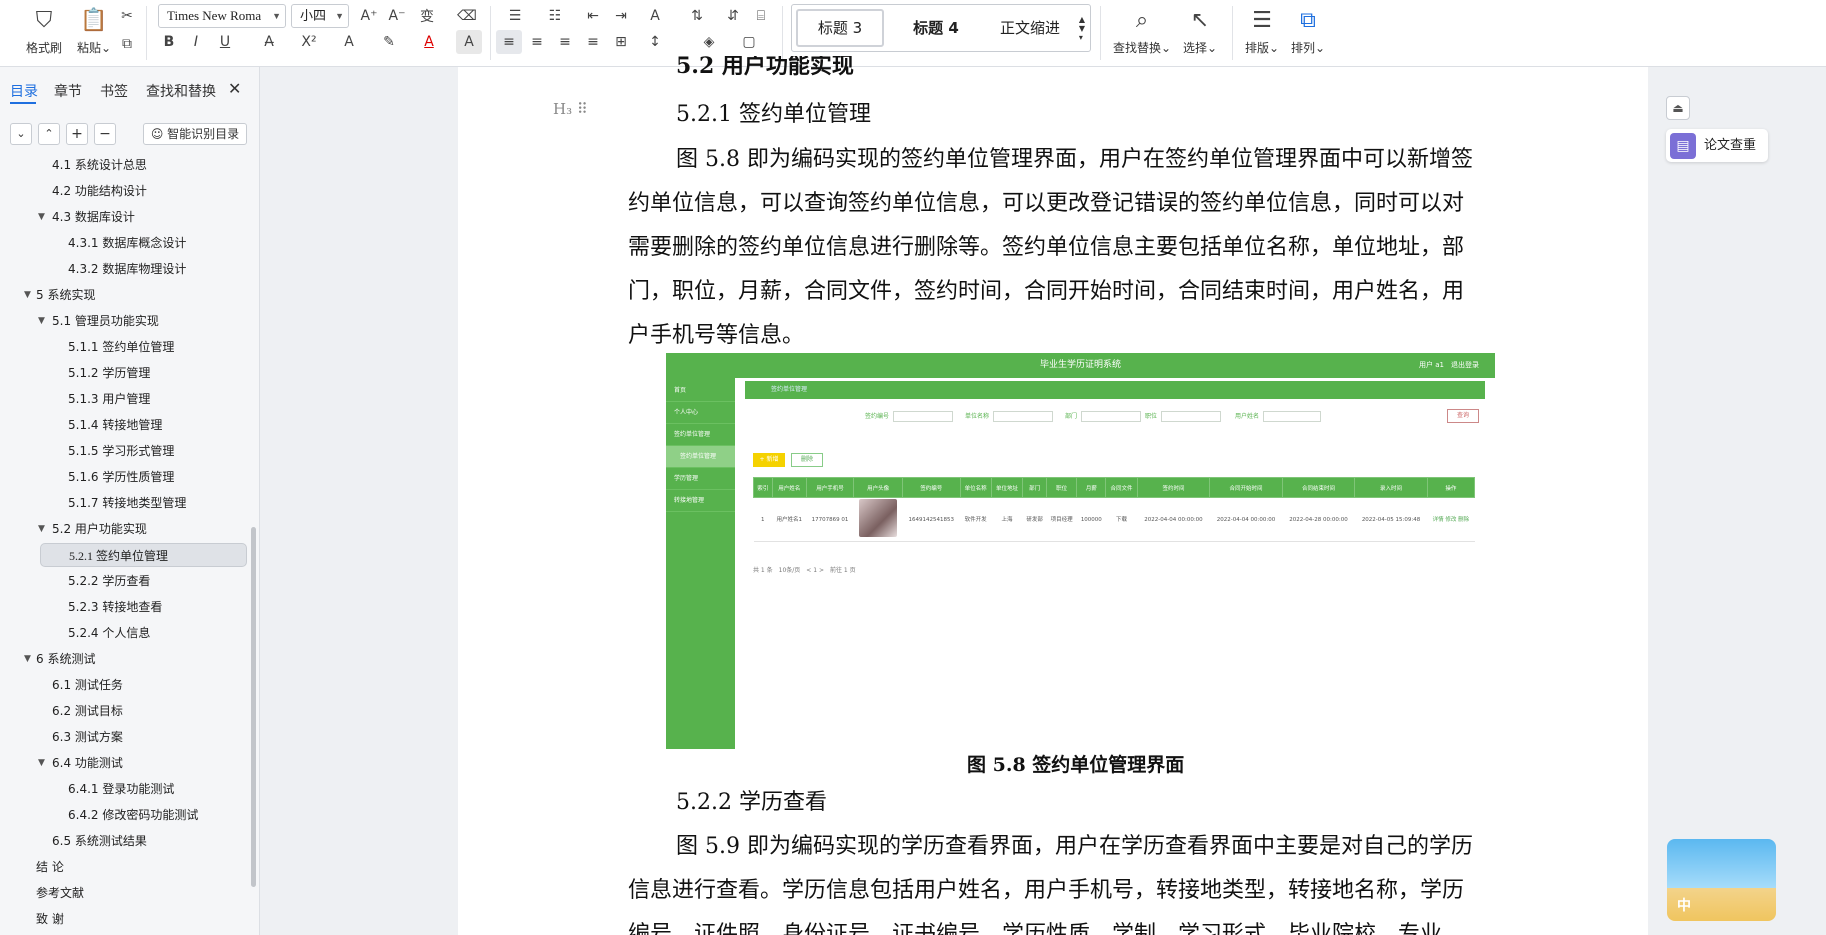 The image size is (1826, 935). Describe the element at coordinates (44, 32) in the screenshot. I see `format-painter-button: ⛉ 格式刷` at that location.